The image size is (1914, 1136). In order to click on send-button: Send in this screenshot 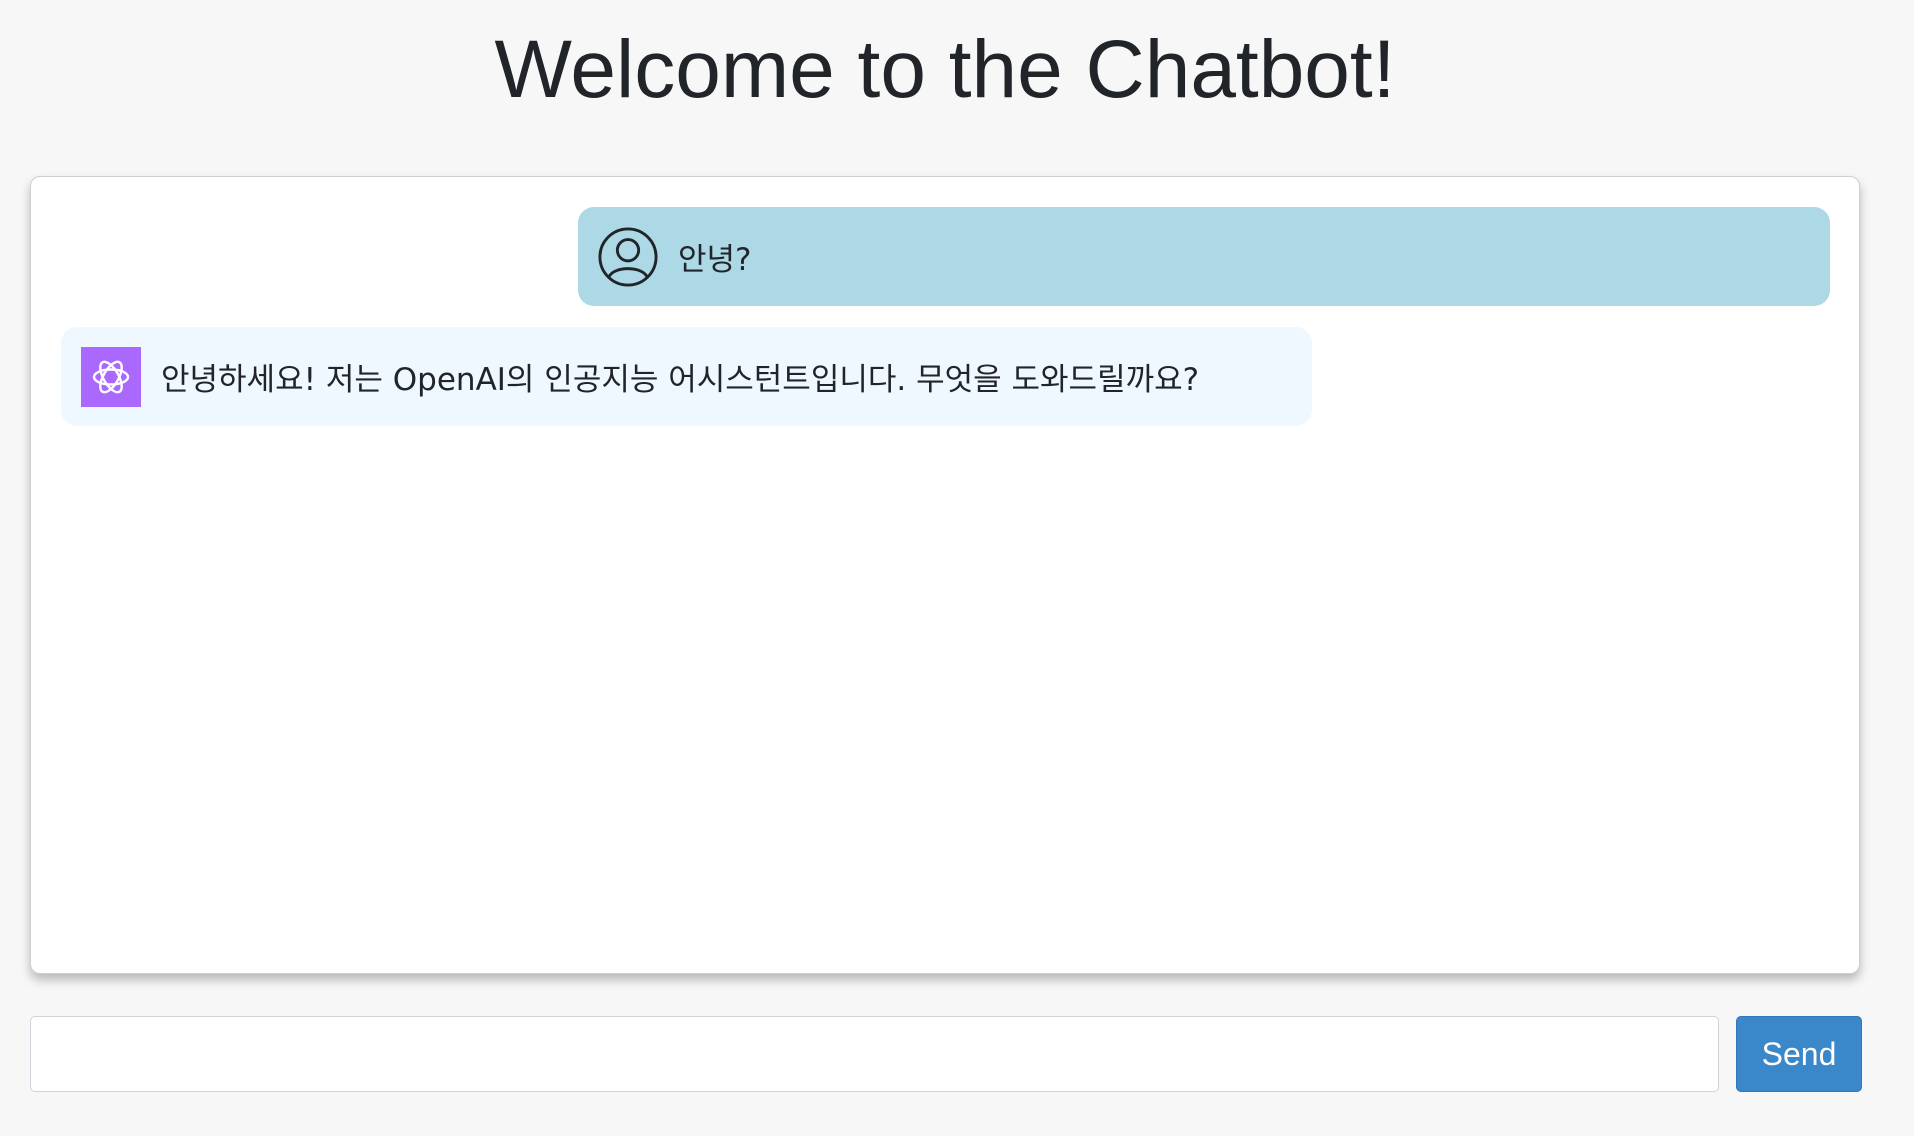, I will do `click(1799, 1054)`.